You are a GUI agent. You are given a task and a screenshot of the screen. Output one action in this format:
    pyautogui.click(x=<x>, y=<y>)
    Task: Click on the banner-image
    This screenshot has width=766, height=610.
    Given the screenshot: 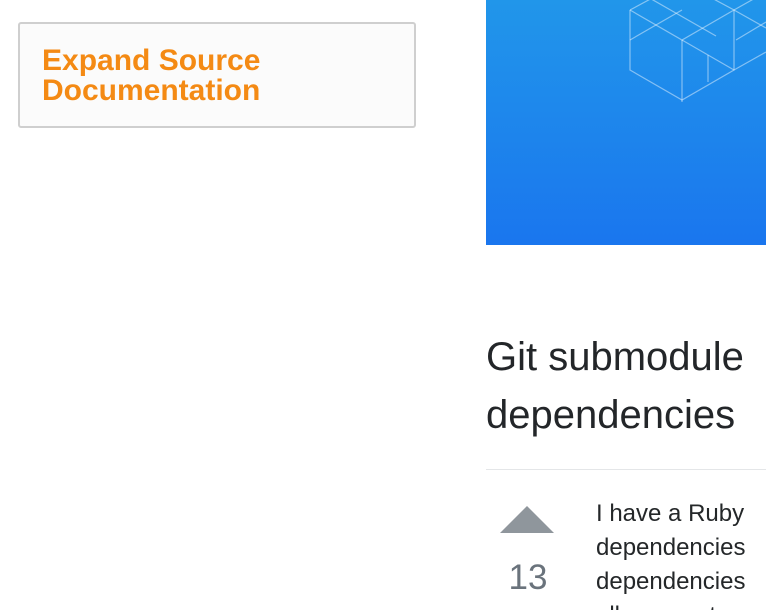 What is the action you would take?
    pyautogui.click(x=626, y=122)
    